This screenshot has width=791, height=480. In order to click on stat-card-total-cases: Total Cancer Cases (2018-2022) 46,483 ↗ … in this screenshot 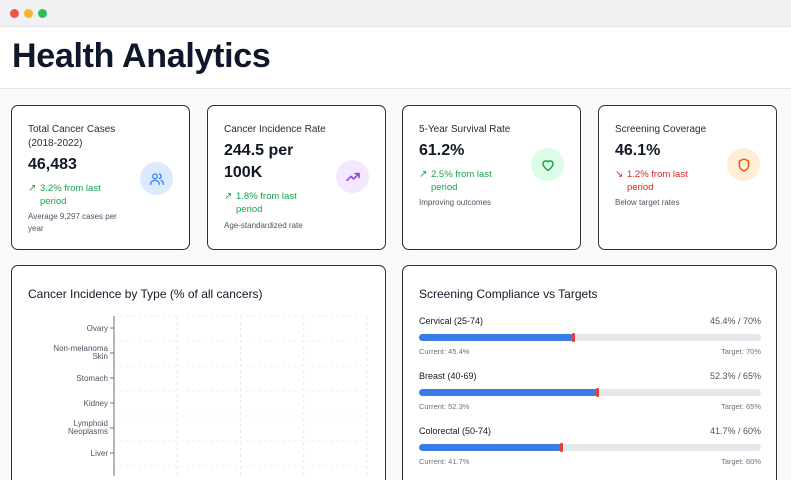, I will do `click(100, 177)`.